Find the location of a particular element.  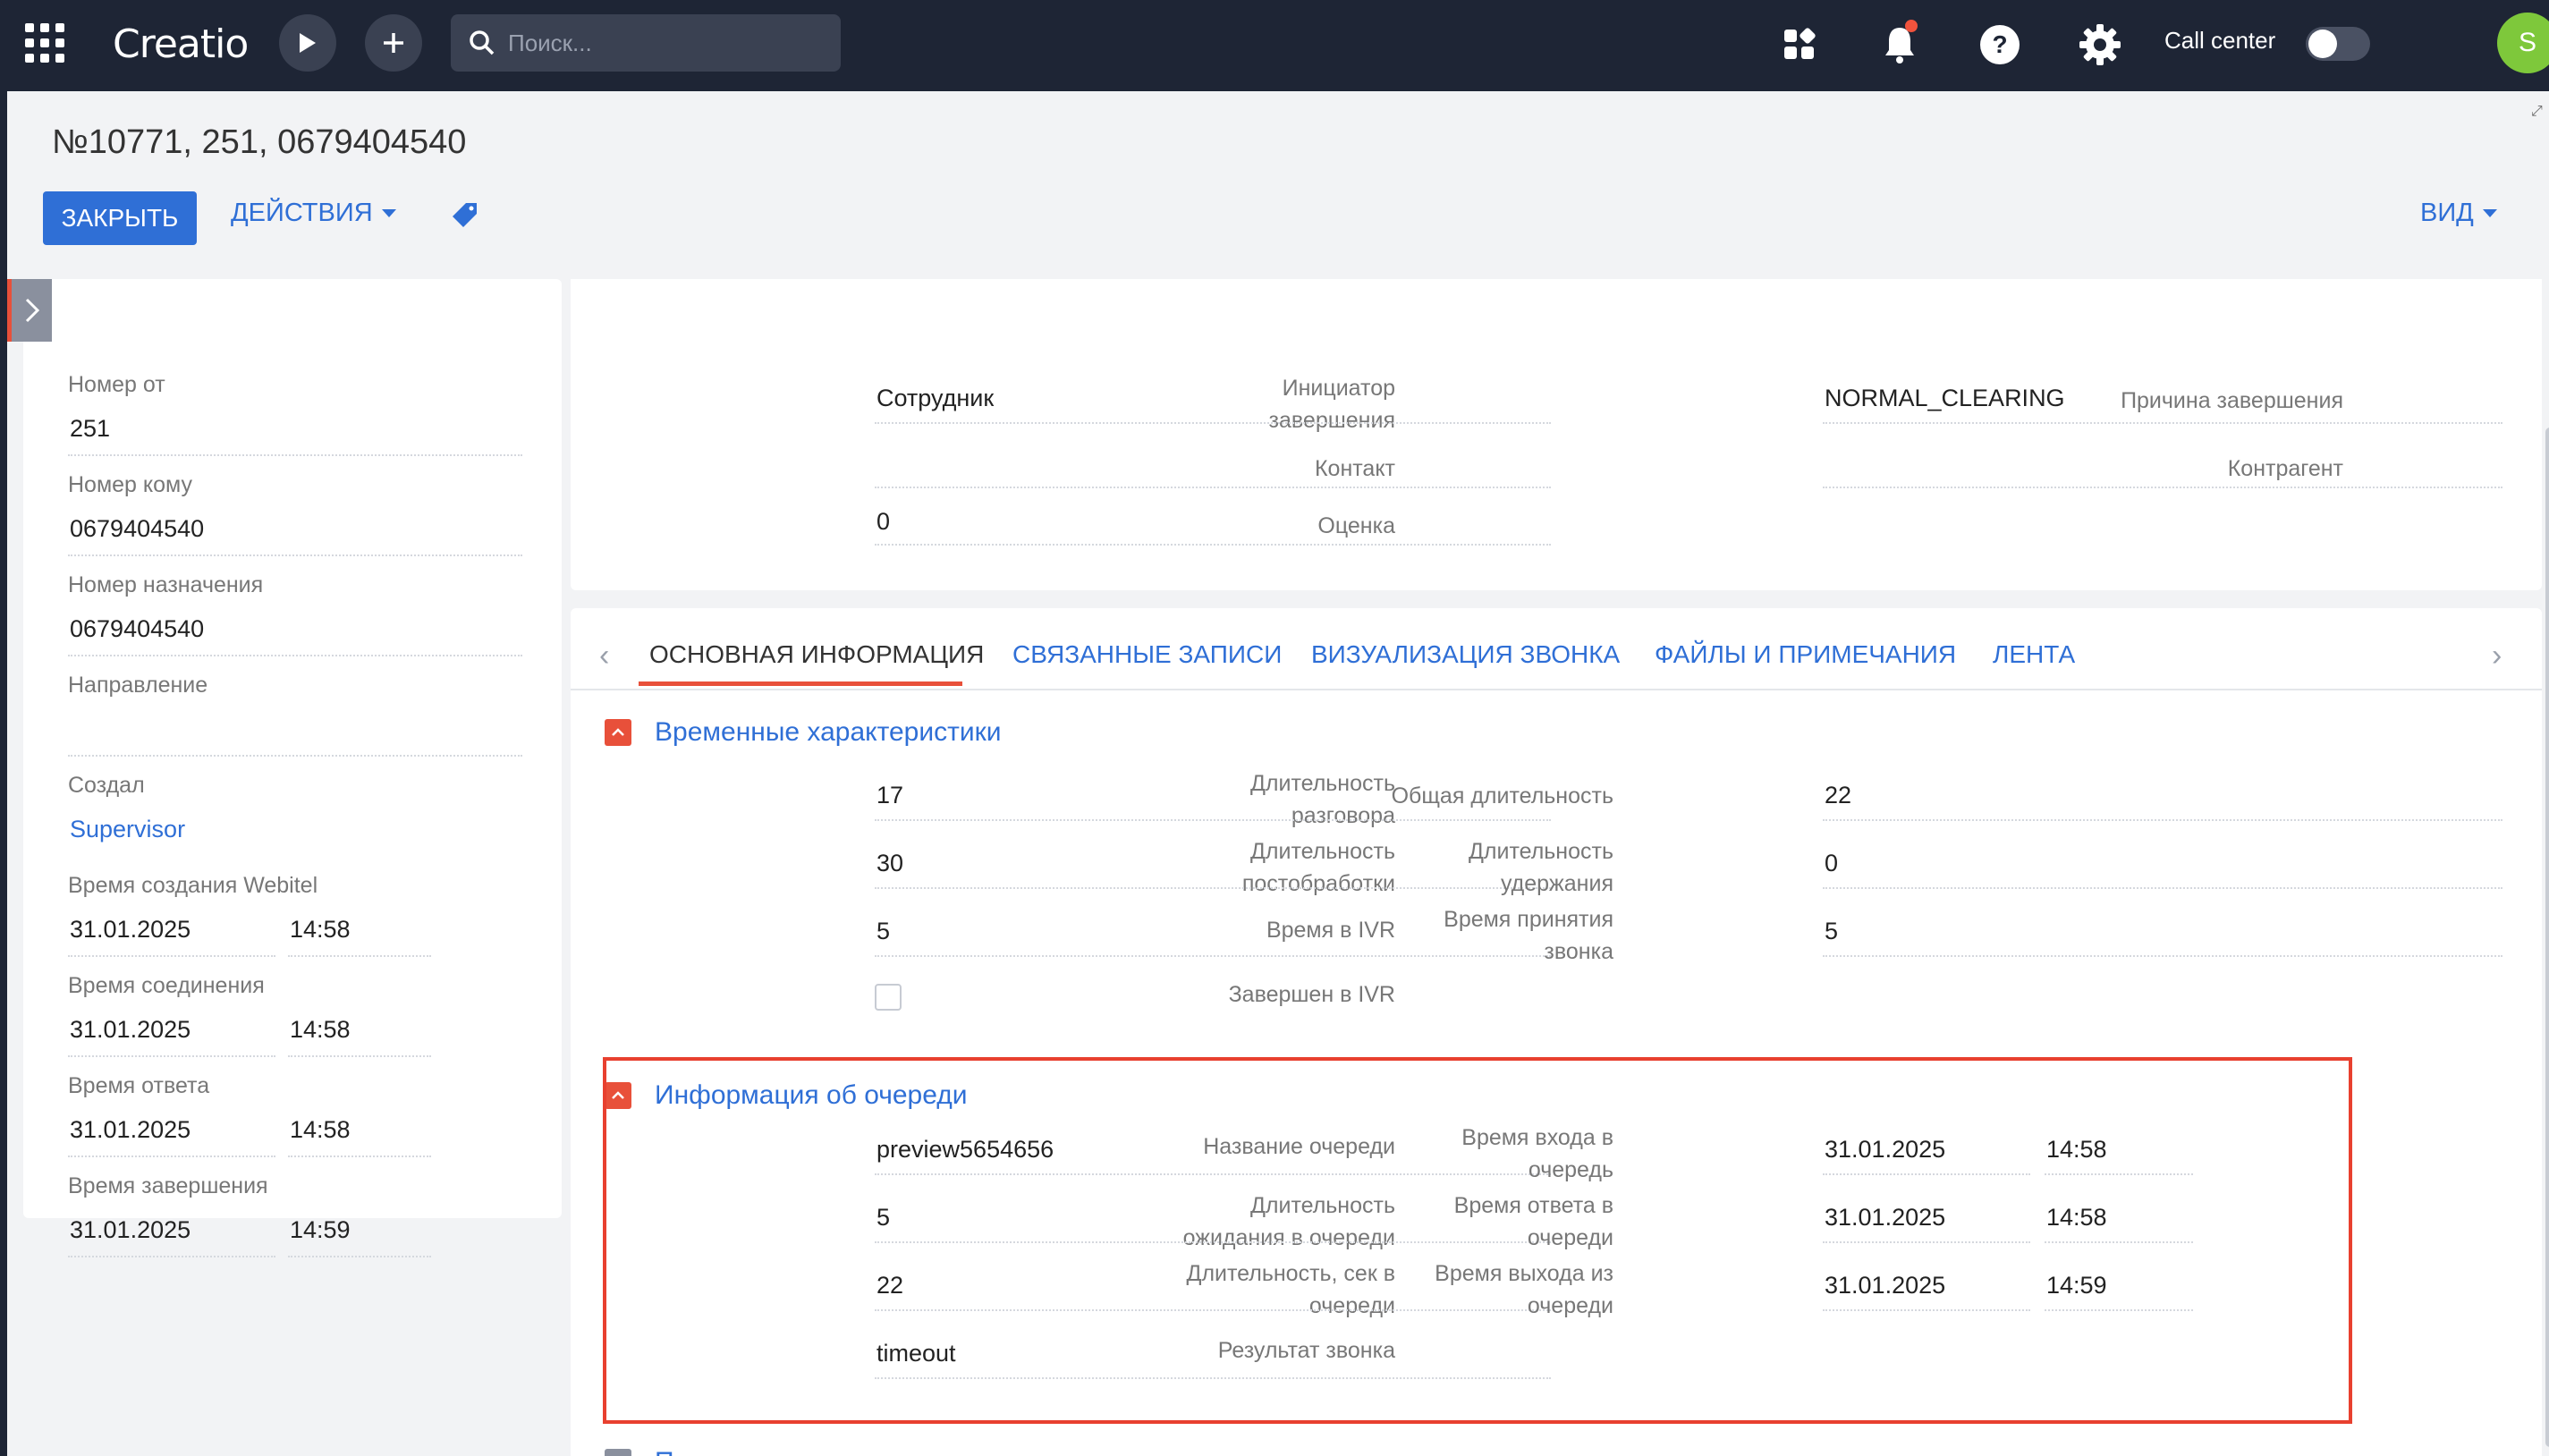

add-button is located at coordinates (393, 43).